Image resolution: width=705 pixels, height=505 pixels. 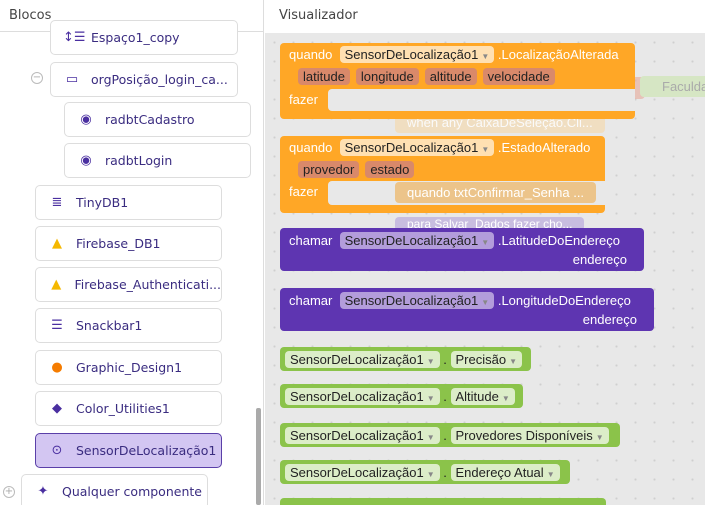 What do you see at coordinates (481, 100) in the screenshot?
I see `statement-slot` at bounding box center [481, 100].